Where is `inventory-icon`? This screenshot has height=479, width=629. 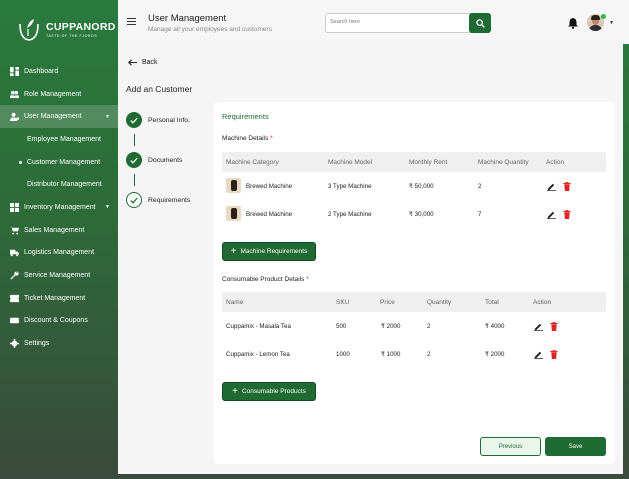 inventory-icon is located at coordinates (14, 207).